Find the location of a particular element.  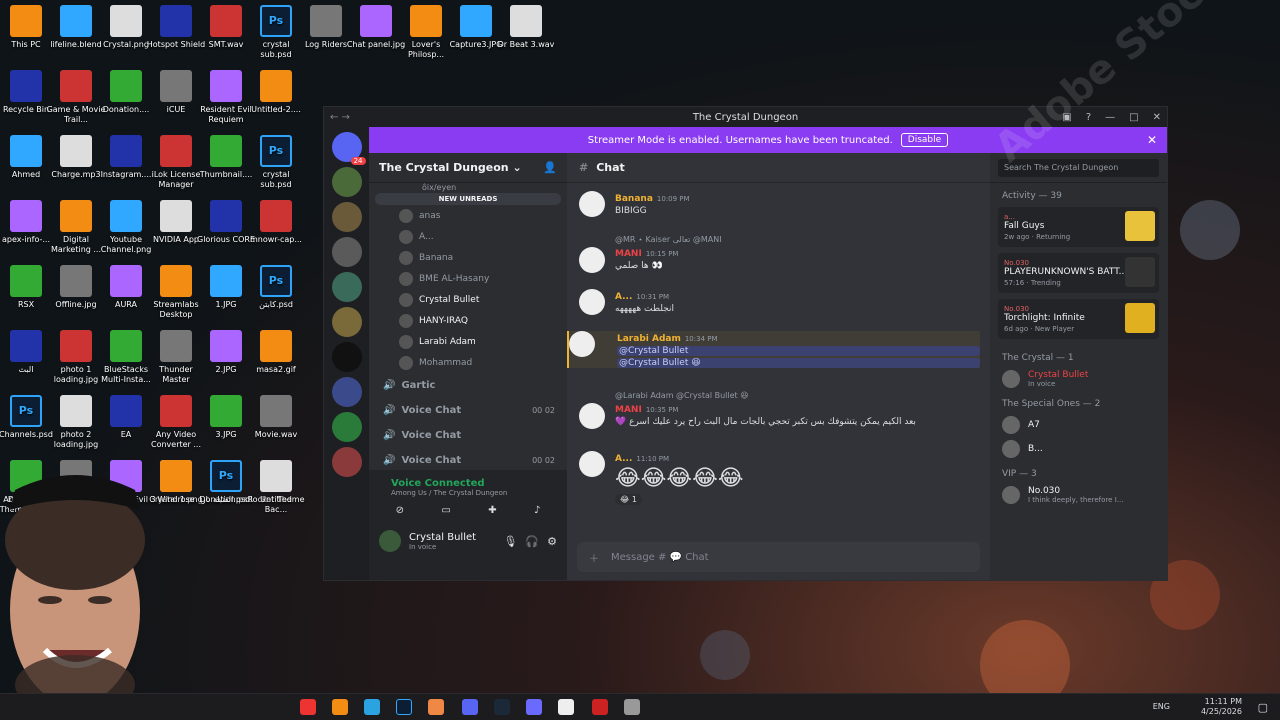

window-title: The Crystal Dungeon is located at coordinates (745, 117).